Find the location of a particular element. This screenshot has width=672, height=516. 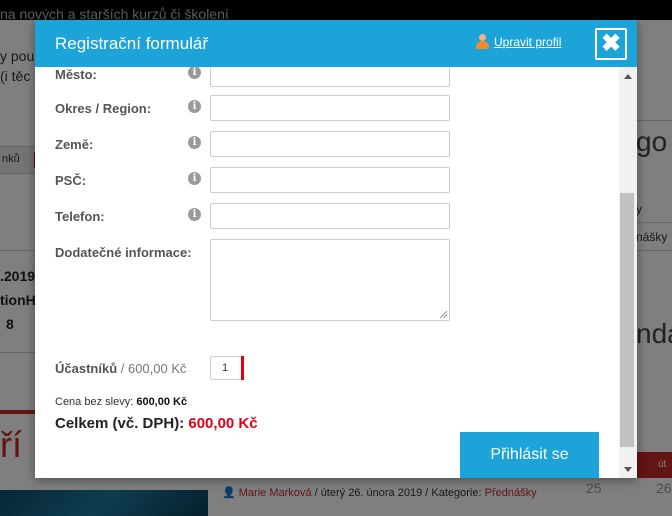

region-input is located at coordinates (330, 108).